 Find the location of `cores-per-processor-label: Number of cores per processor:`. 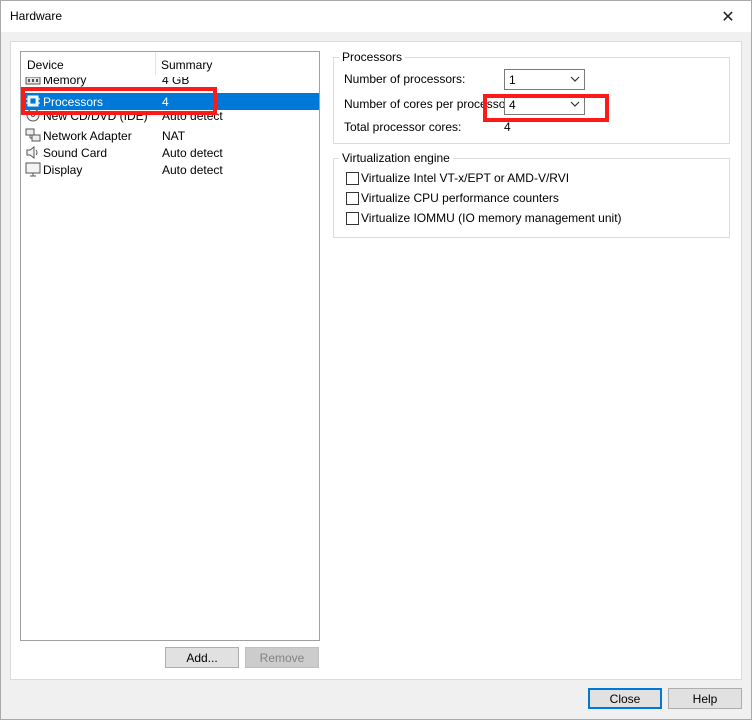

cores-per-processor-label: Number of cores per processor: is located at coordinates (428, 104).